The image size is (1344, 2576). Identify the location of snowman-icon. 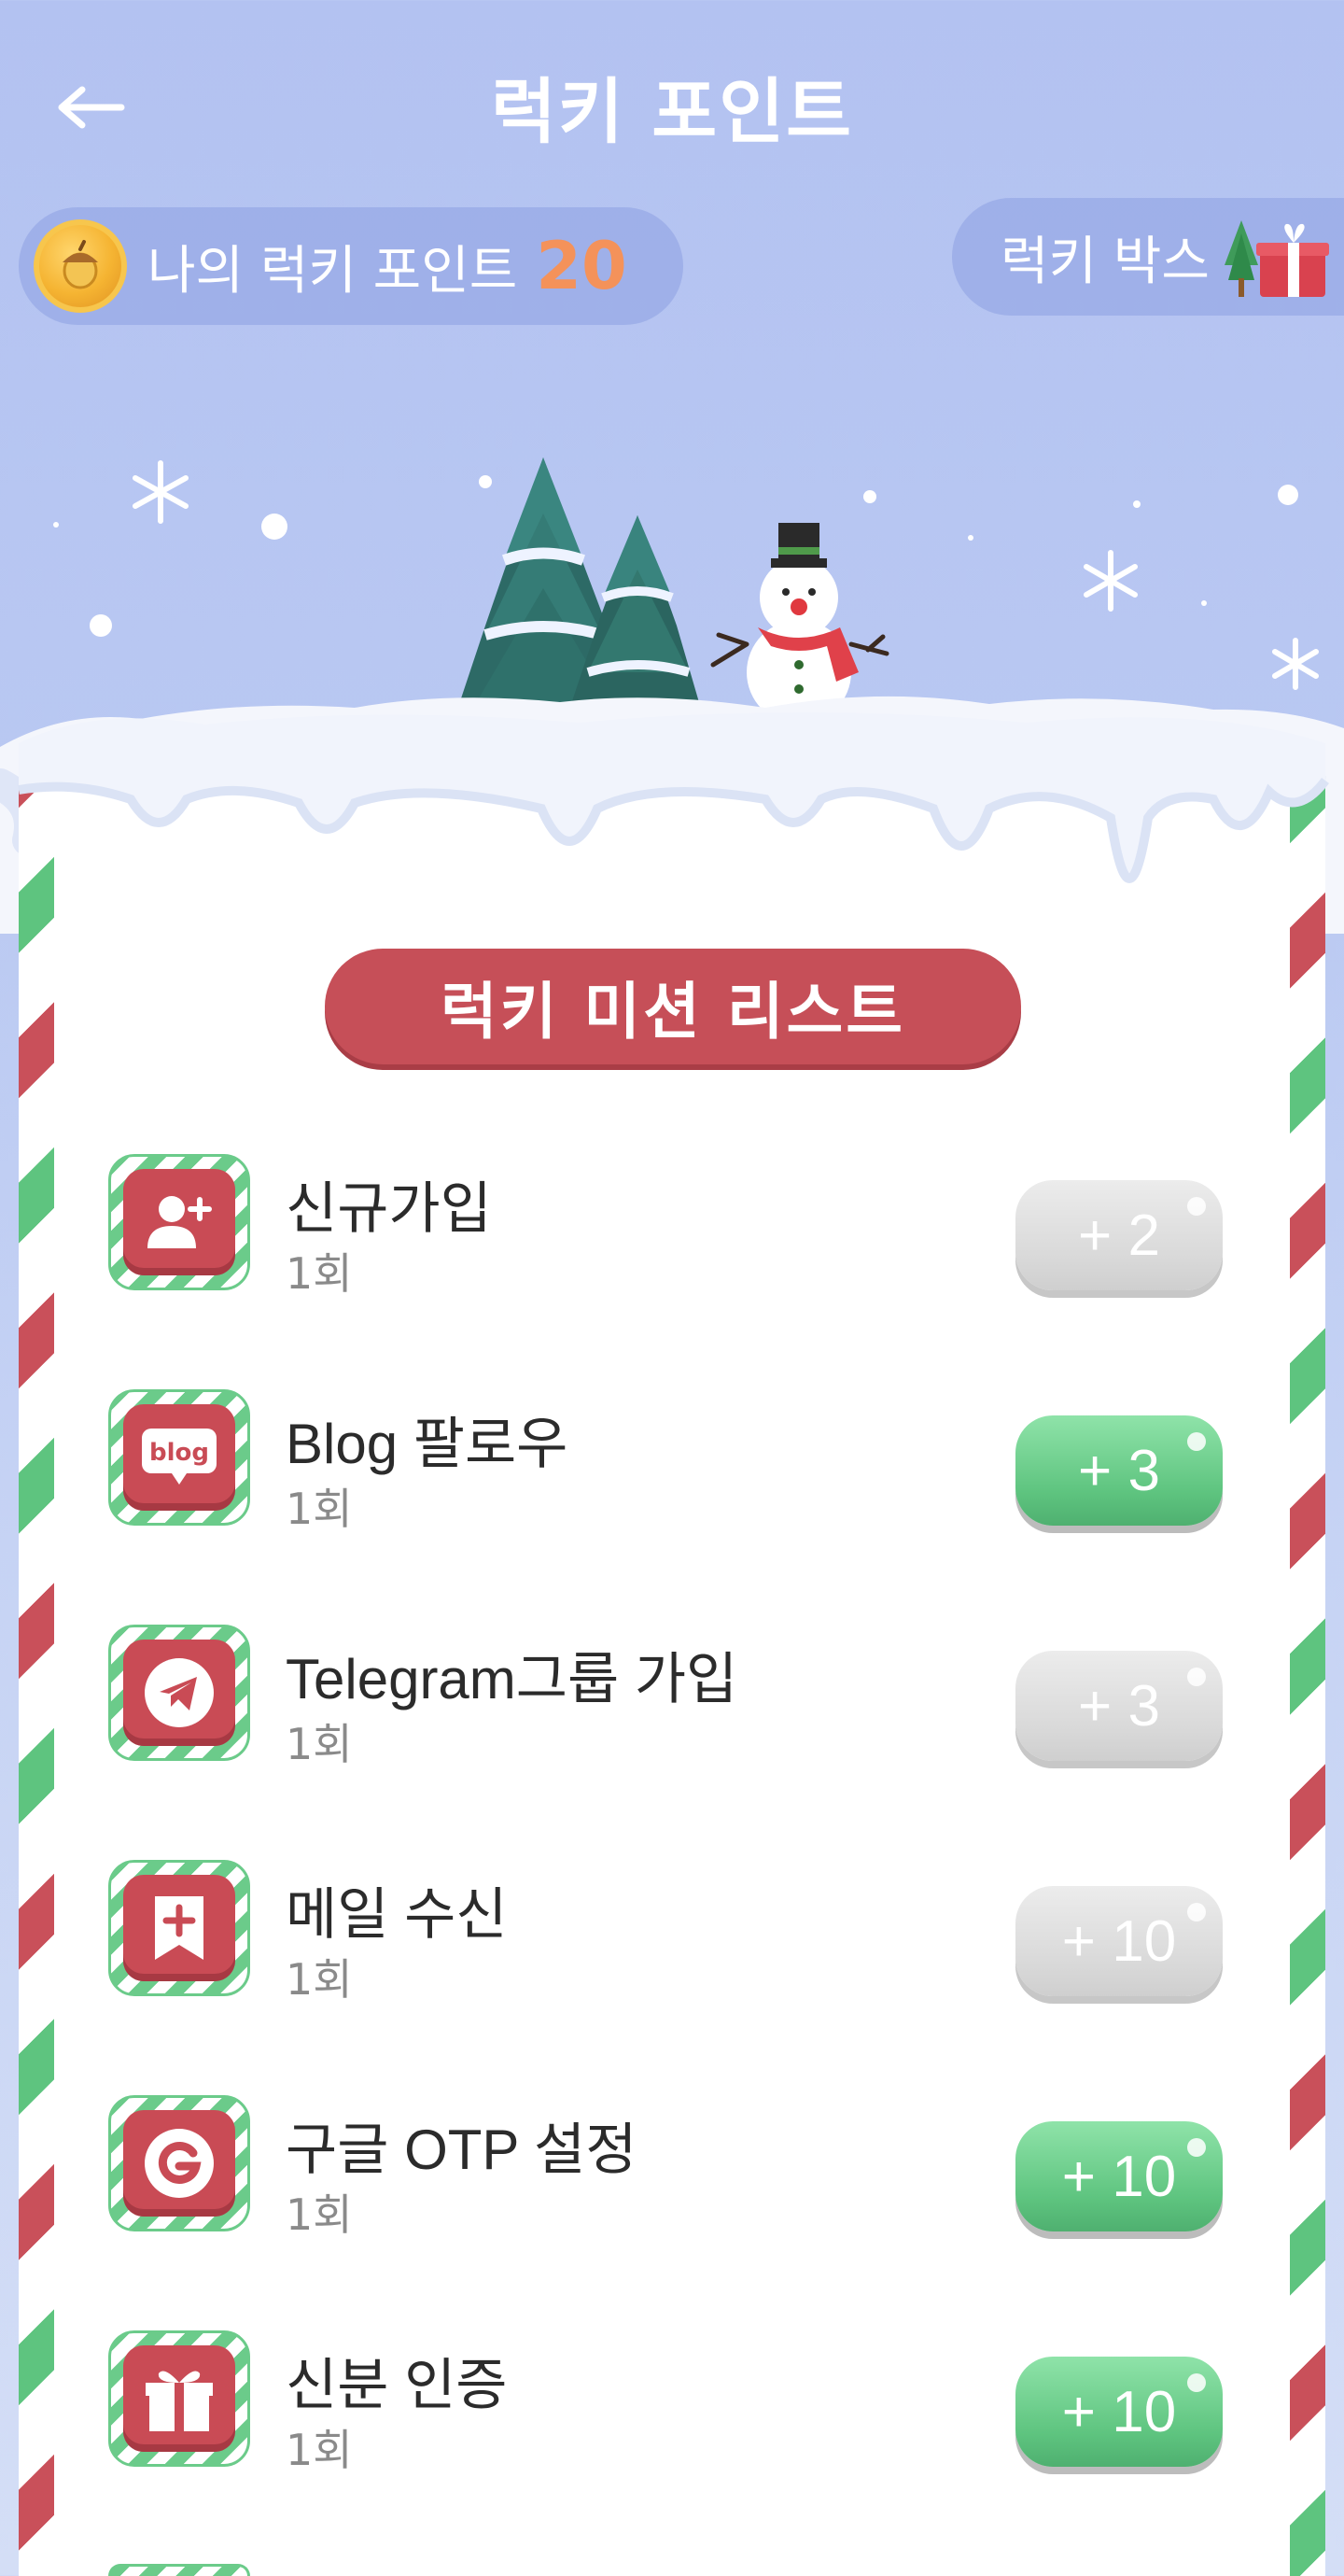
(799, 624).